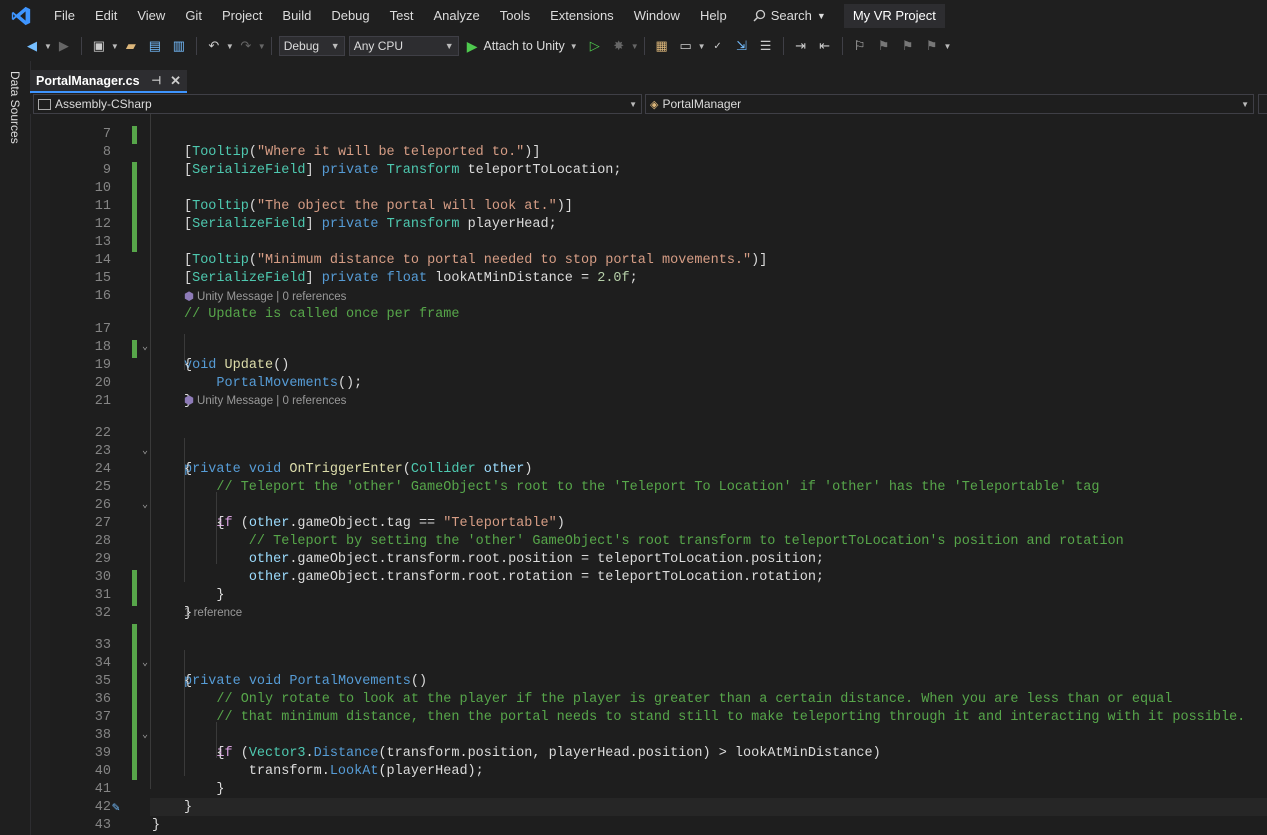 This screenshot has height=835, width=1267. Describe the element at coordinates (582, 15) in the screenshot. I see `menu-item-extensions: Extensions` at that location.